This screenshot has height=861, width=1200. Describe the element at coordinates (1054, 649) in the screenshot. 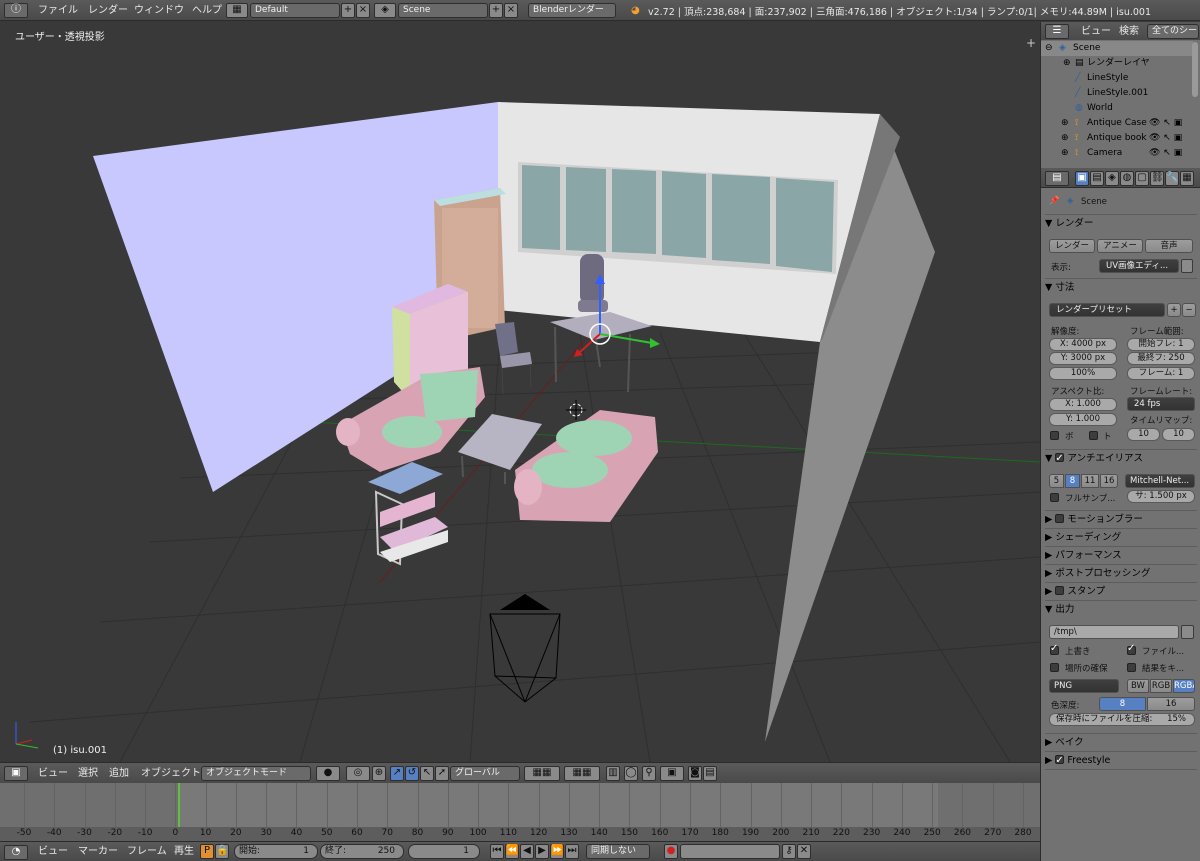

I see `overwrite-checkbox` at that location.